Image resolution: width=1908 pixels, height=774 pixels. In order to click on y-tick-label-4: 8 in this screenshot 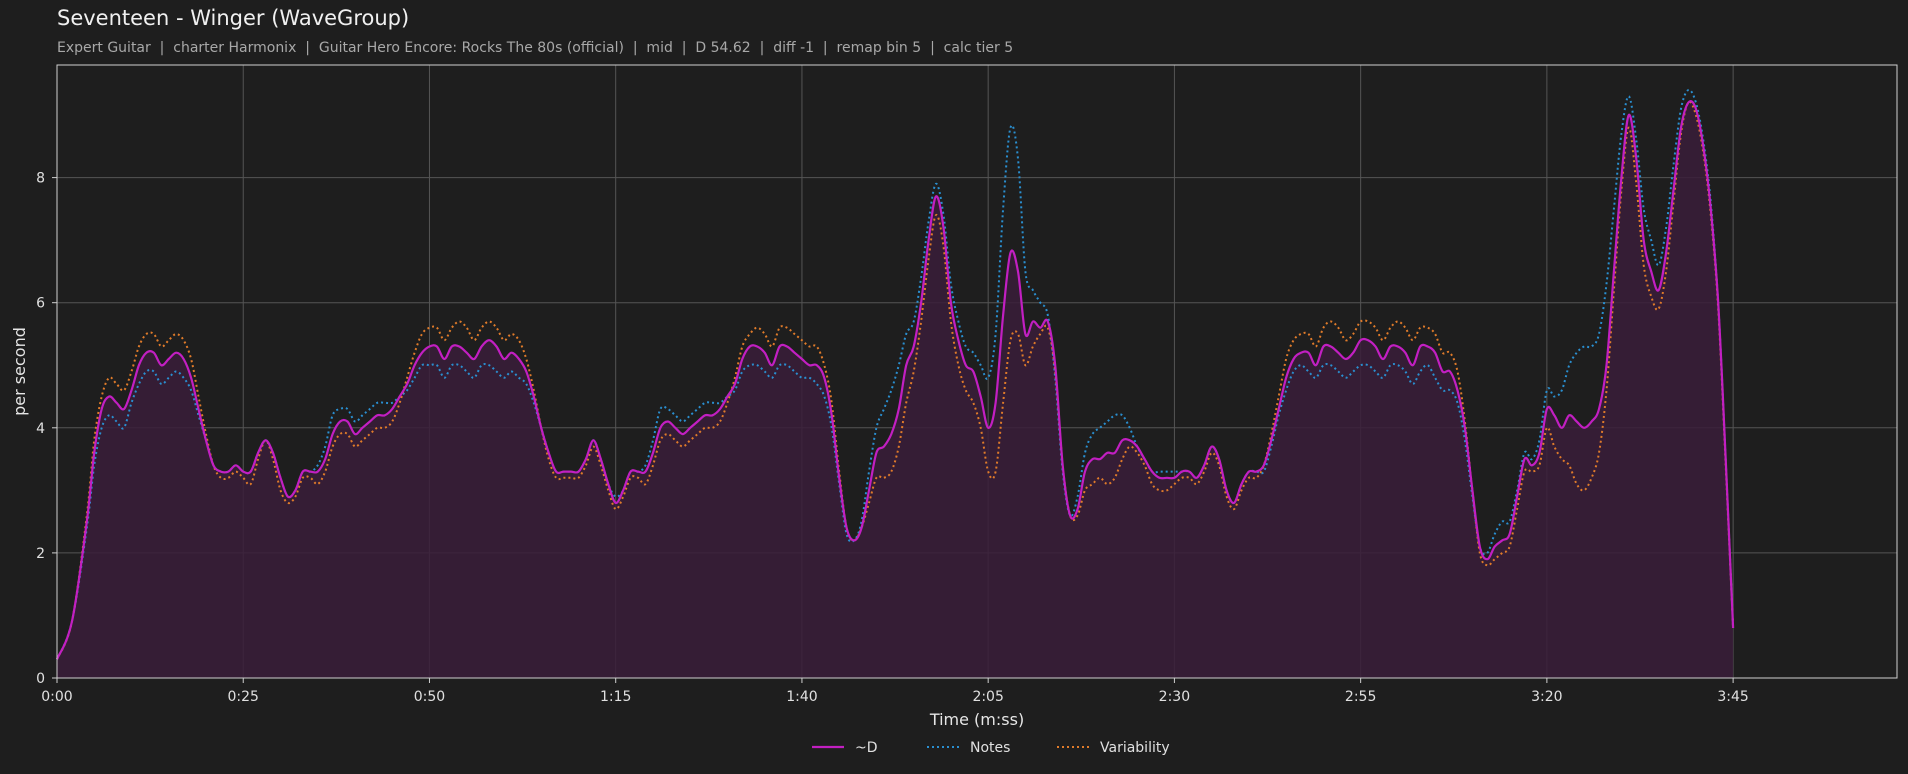, I will do `click(40, 179)`.